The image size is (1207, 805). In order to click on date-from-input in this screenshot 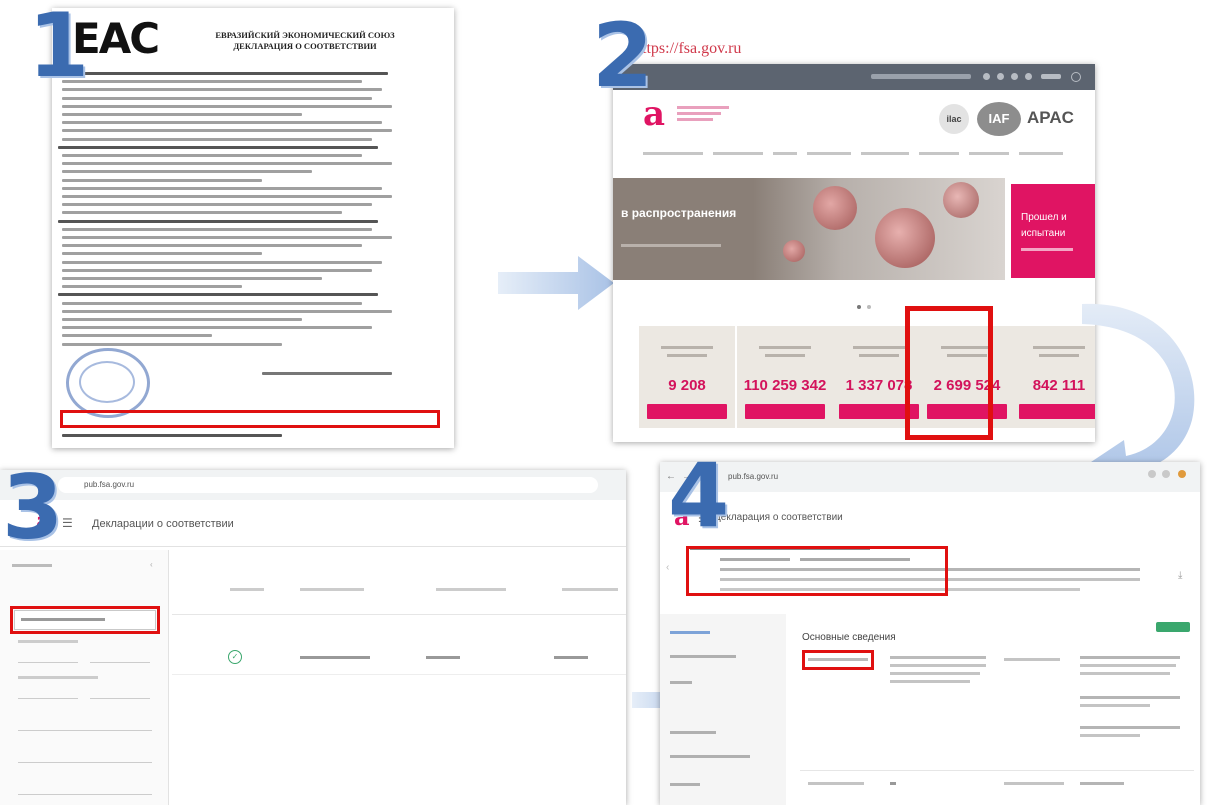, I will do `click(48, 656)`.